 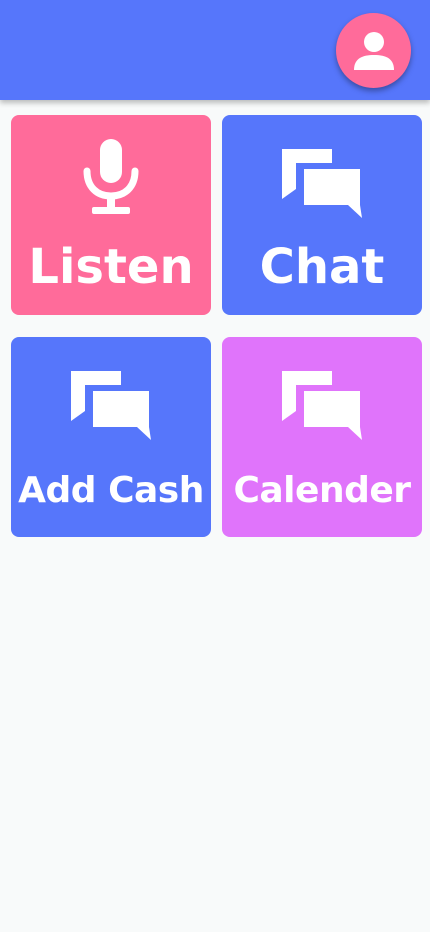 I want to click on add-cash-tile: Add Cash, so click(x=111, y=437).